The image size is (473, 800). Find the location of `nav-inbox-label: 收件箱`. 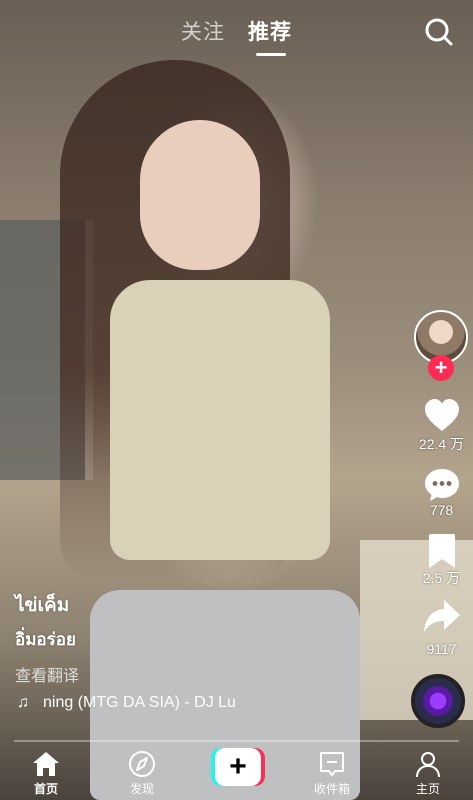

nav-inbox-label: 收件箱 is located at coordinates (331, 789).